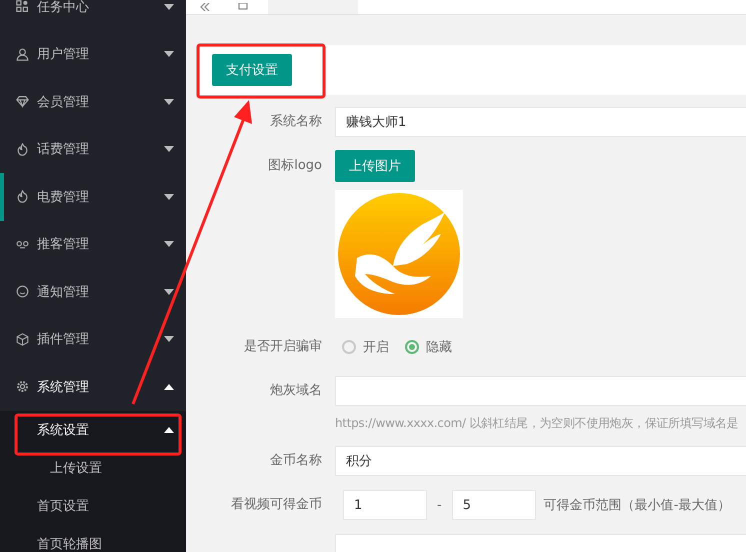 Image resolution: width=746 pixels, height=552 pixels. What do you see at coordinates (93, 102) in the screenshot?
I see `sidebar-item: 会员管理` at bounding box center [93, 102].